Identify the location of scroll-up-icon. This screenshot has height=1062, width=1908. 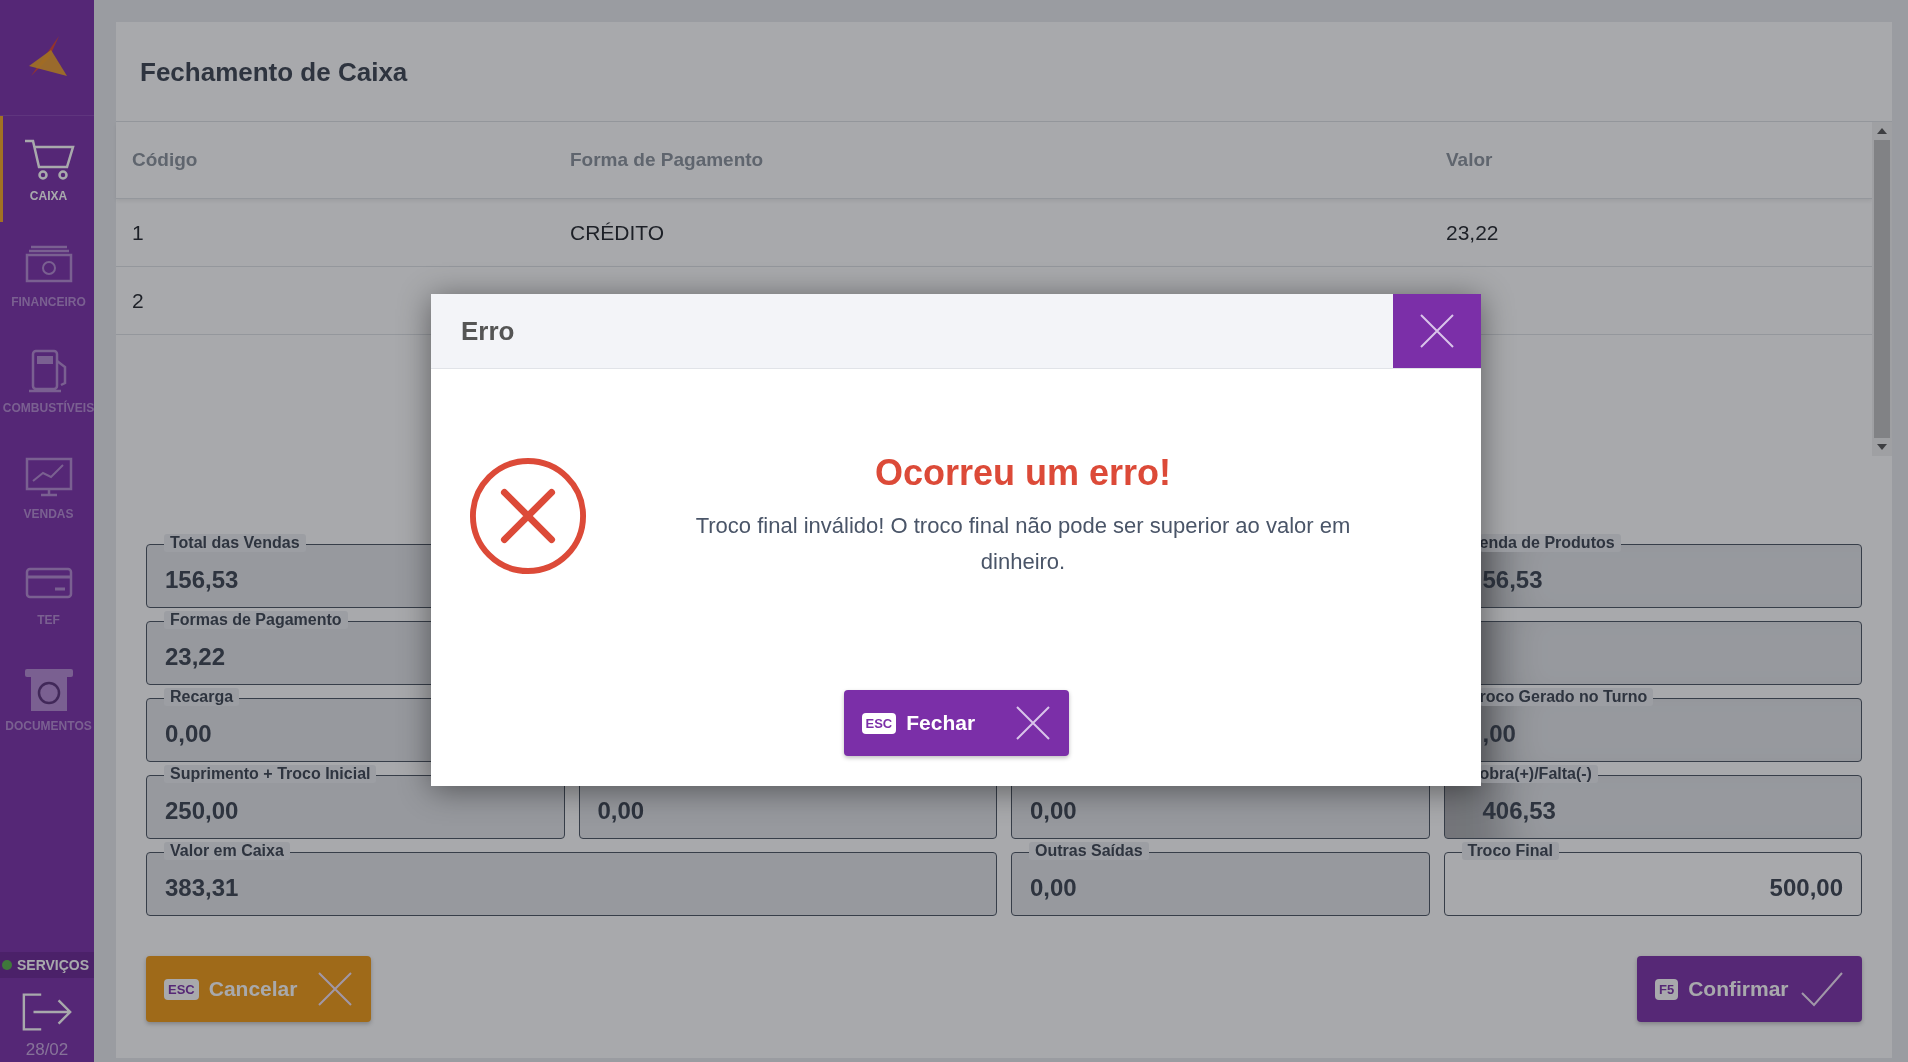
(1882, 131).